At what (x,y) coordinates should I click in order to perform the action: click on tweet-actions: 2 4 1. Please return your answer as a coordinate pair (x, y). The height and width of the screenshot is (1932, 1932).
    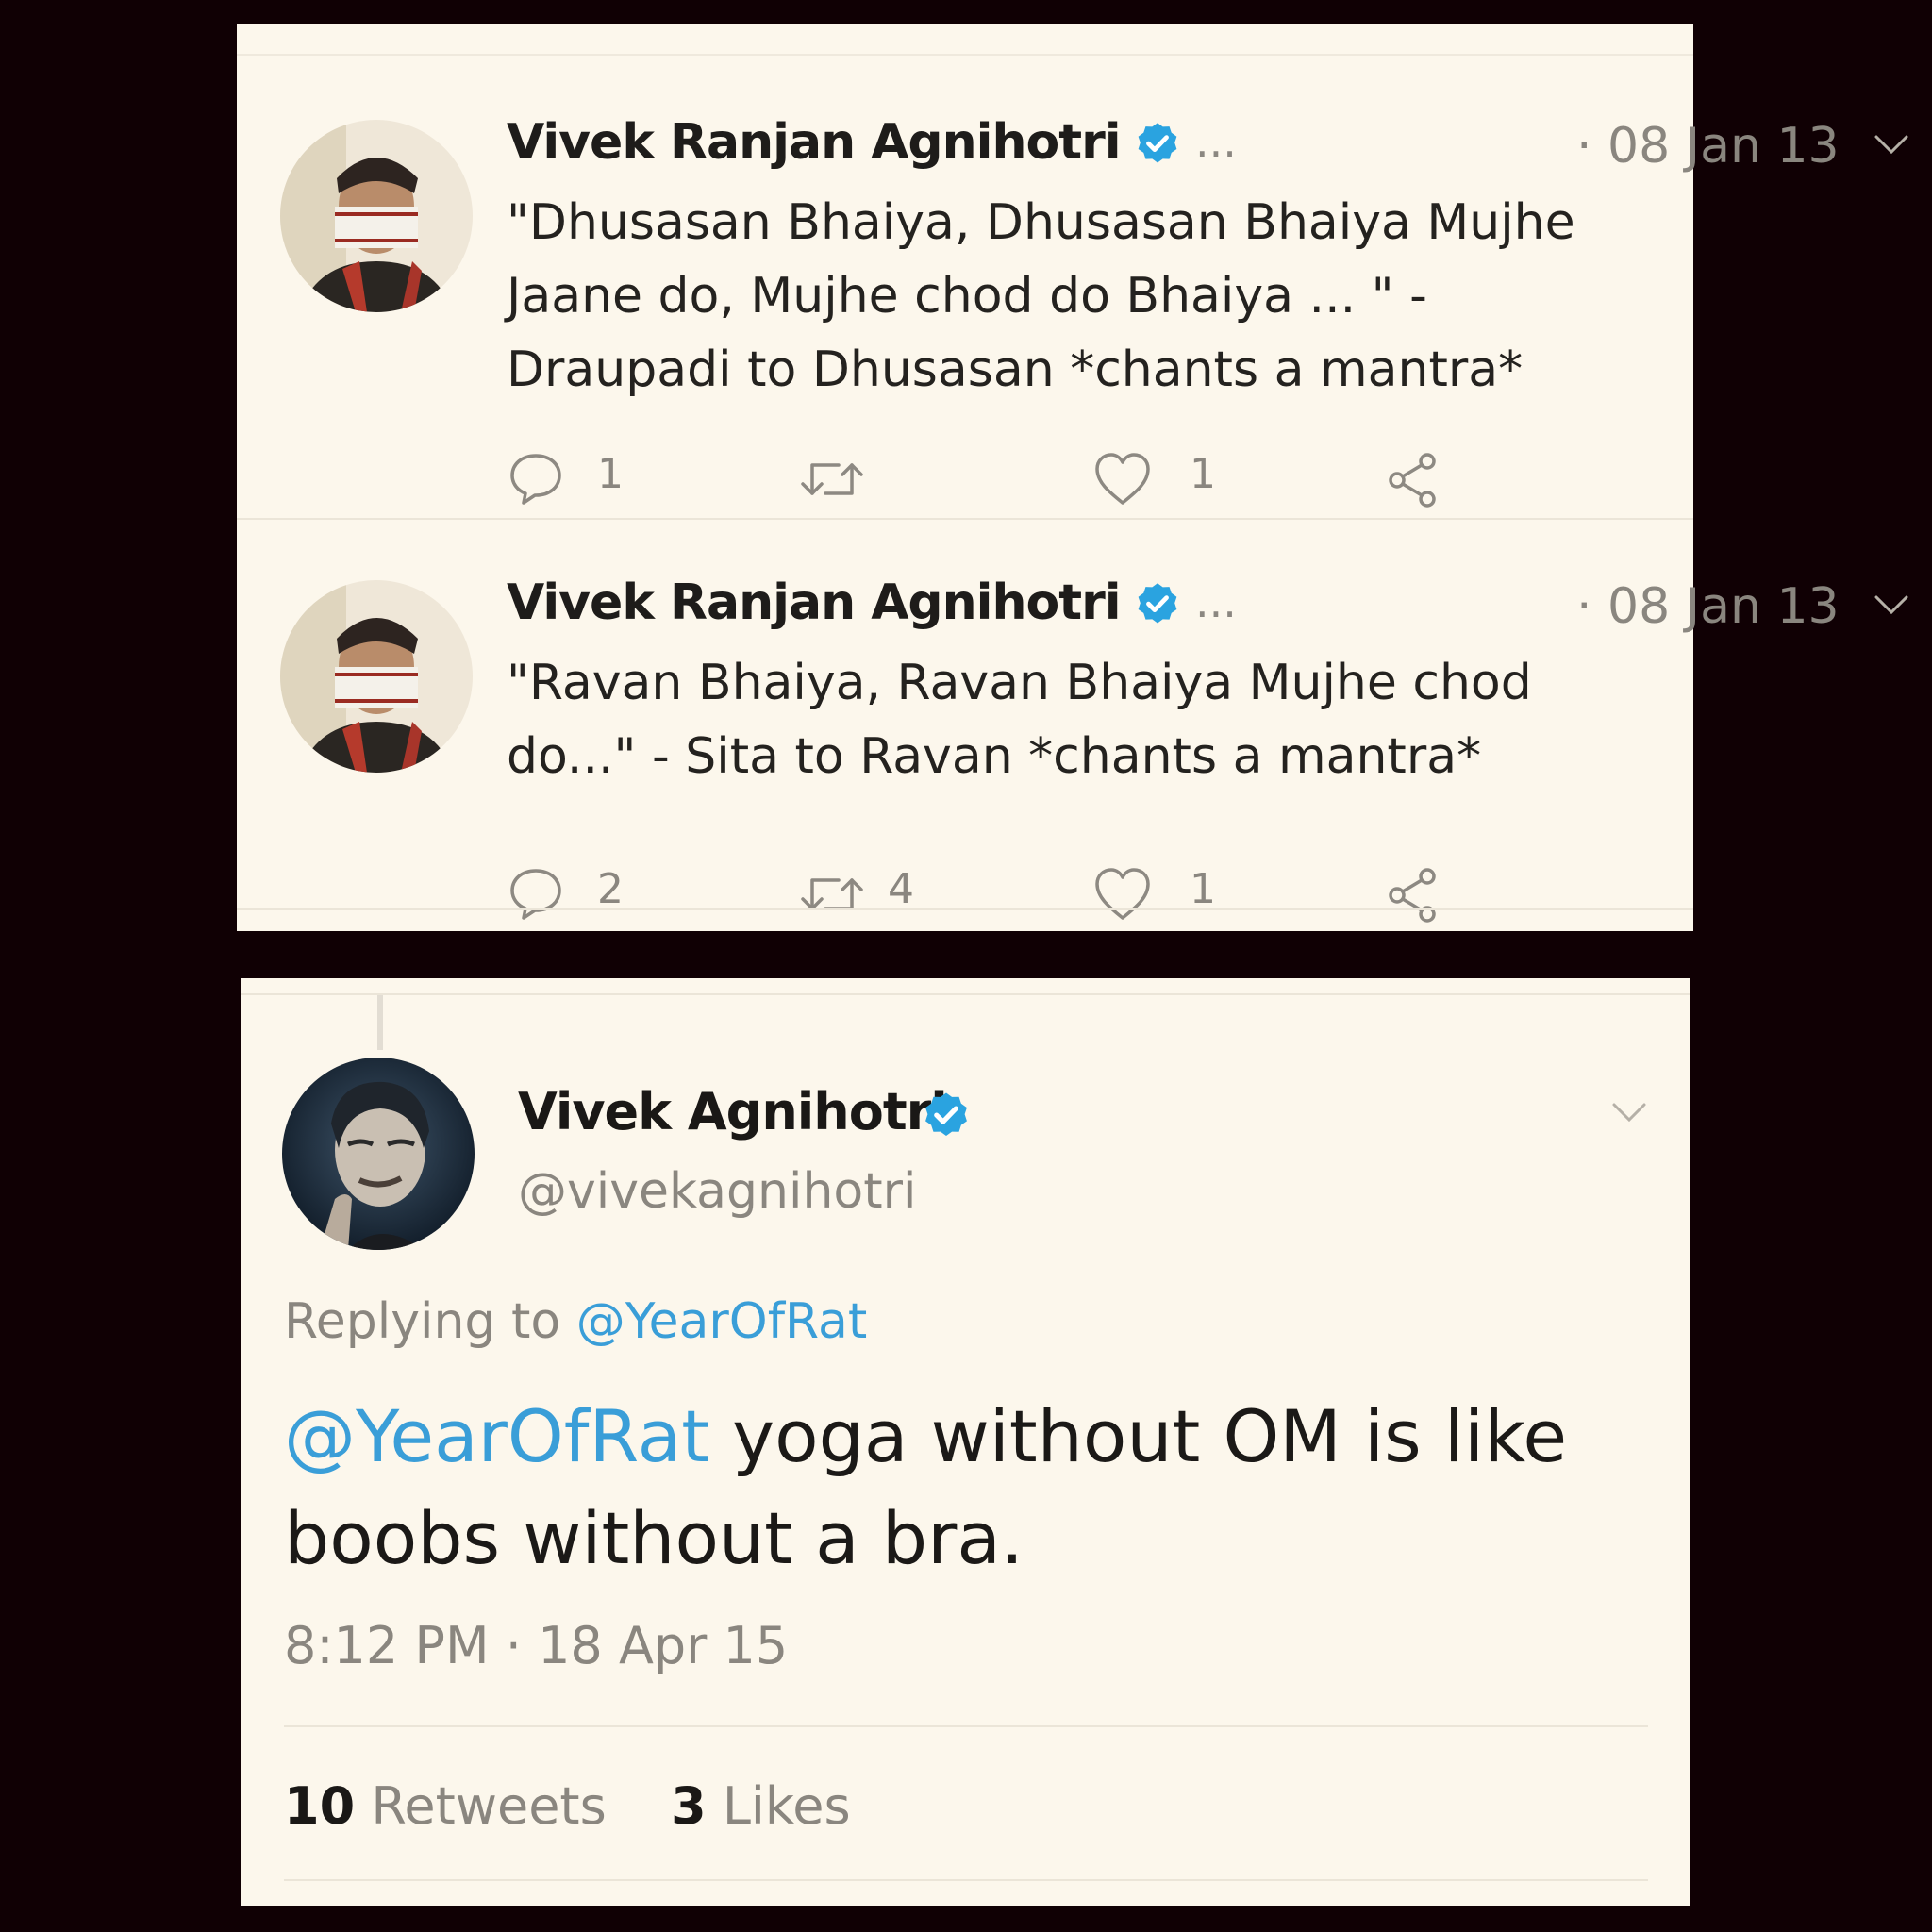
    Looking at the image, I should click on (1087, 891).